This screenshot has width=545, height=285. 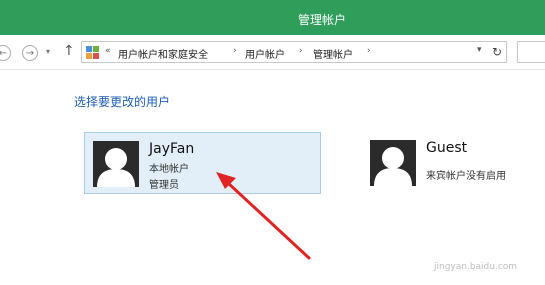 I want to click on account-role: 管理员, so click(x=164, y=185).